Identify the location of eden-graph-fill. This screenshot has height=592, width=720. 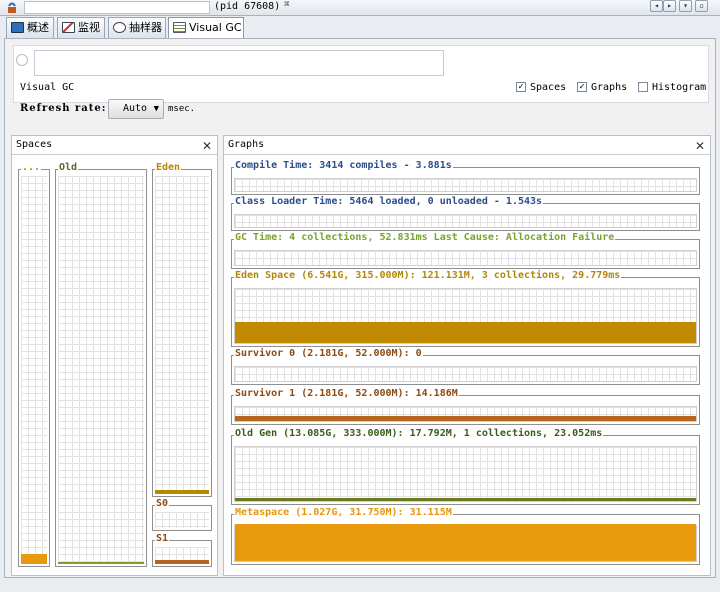
(465, 332).